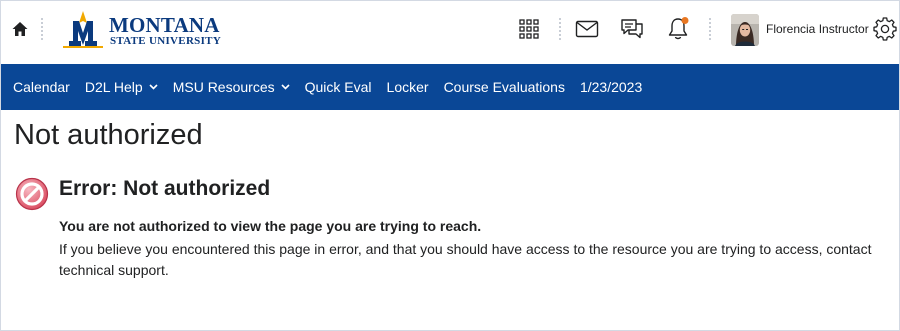 This screenshot has height=331, width=900. Describe the element at coordinates (745, 30) in the screenshot. I see `avatar` at that location.